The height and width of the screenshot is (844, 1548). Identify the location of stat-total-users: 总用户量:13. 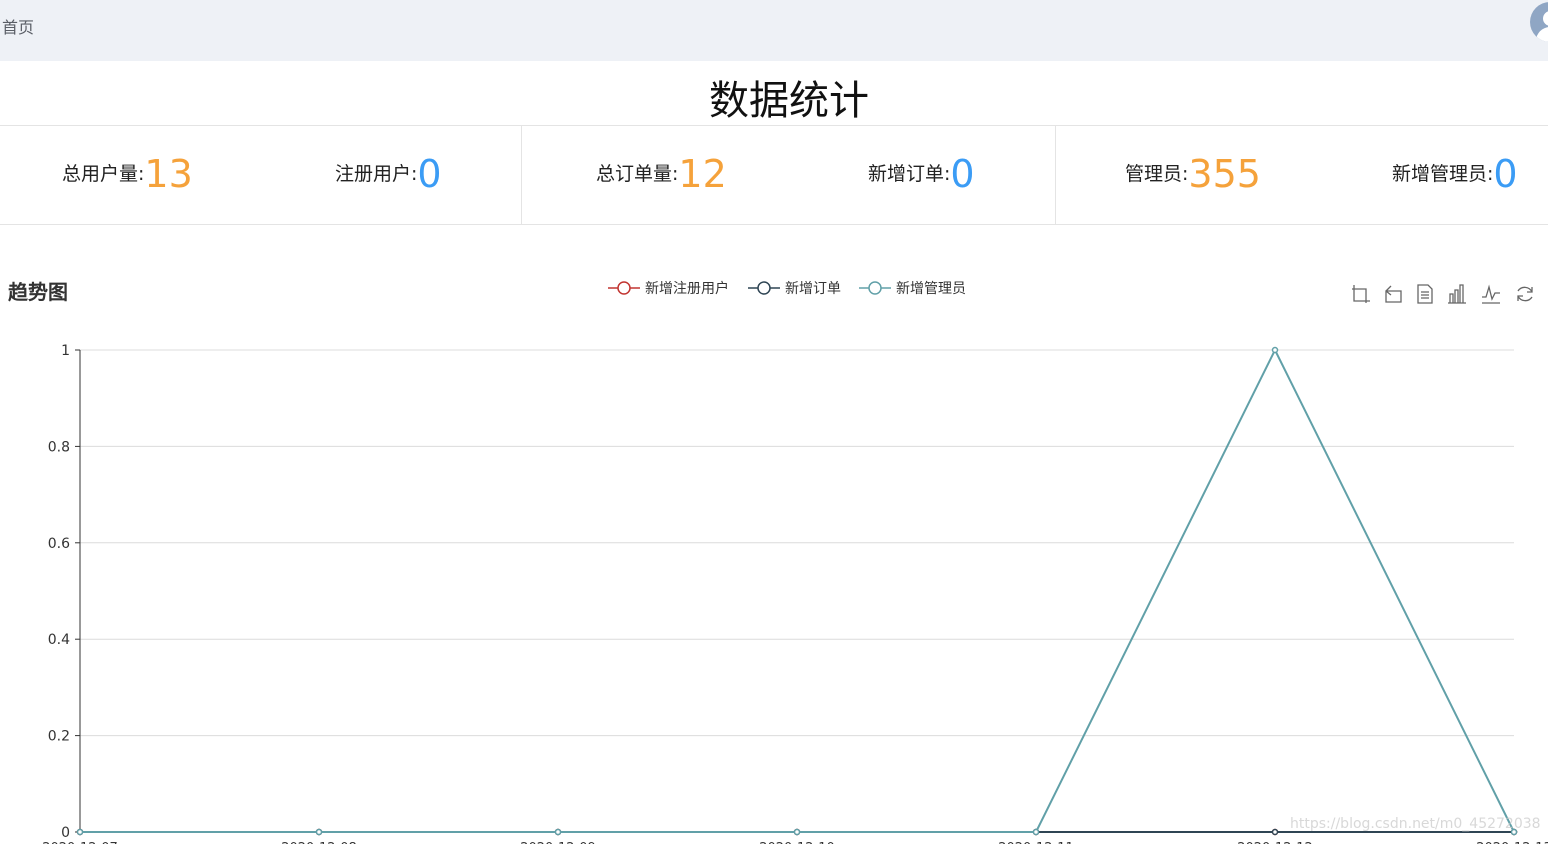
(127, 174).